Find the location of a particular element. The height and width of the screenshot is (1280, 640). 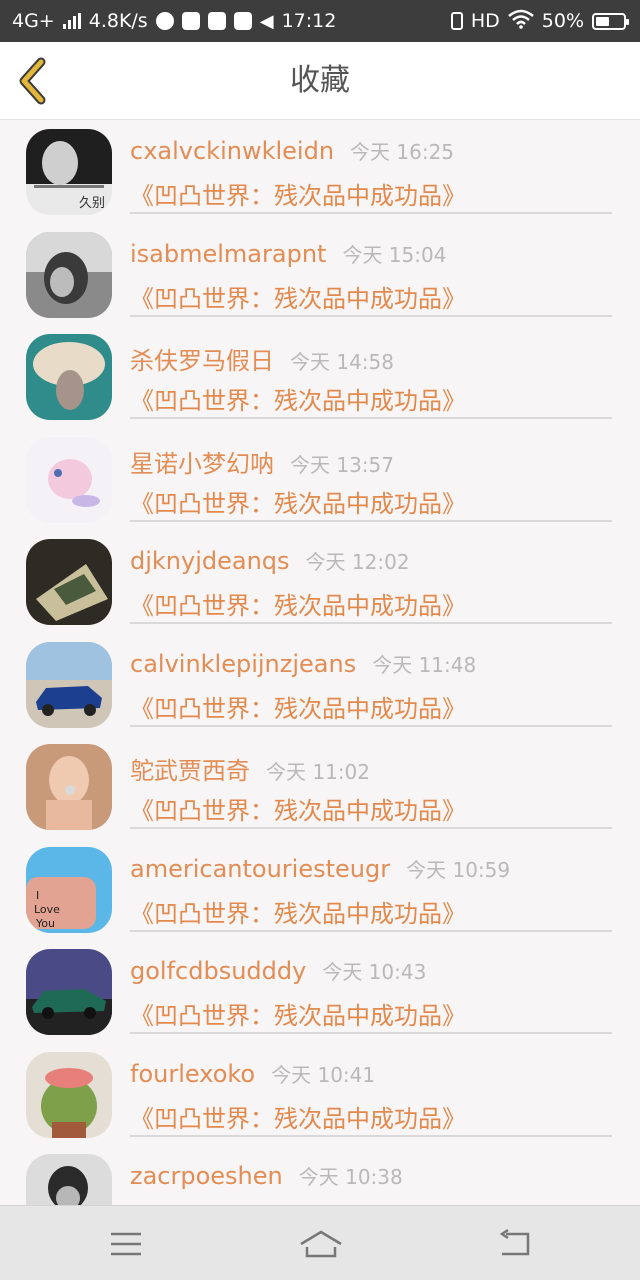

user-name: calvinklepijnzjeans is located at coordinates (243, 664).